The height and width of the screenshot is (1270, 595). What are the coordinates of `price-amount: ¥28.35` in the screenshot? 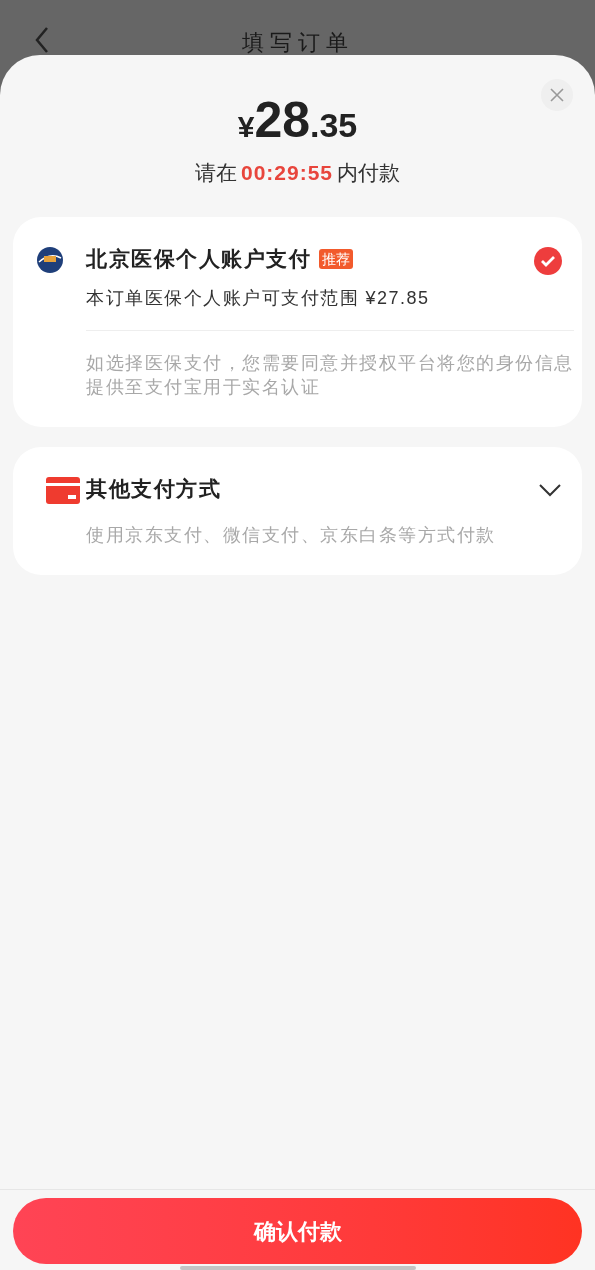 It's located at (297, 120).